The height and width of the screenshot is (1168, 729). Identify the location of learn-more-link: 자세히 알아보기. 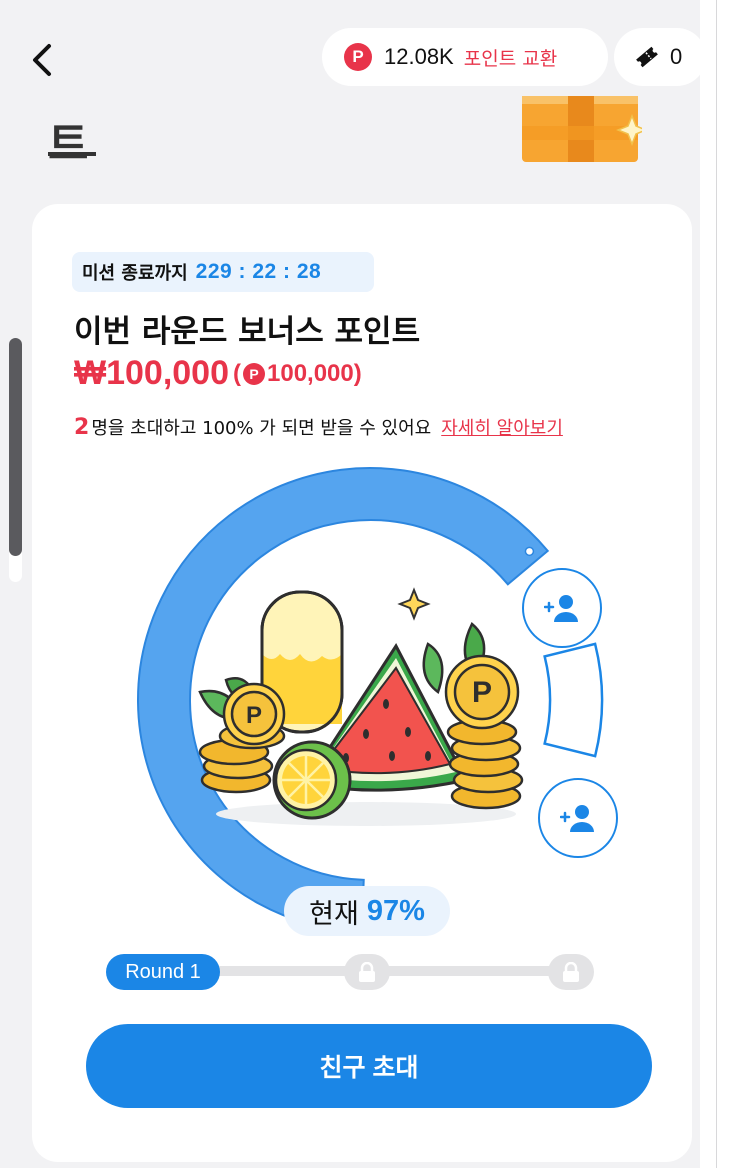
(502, 427).